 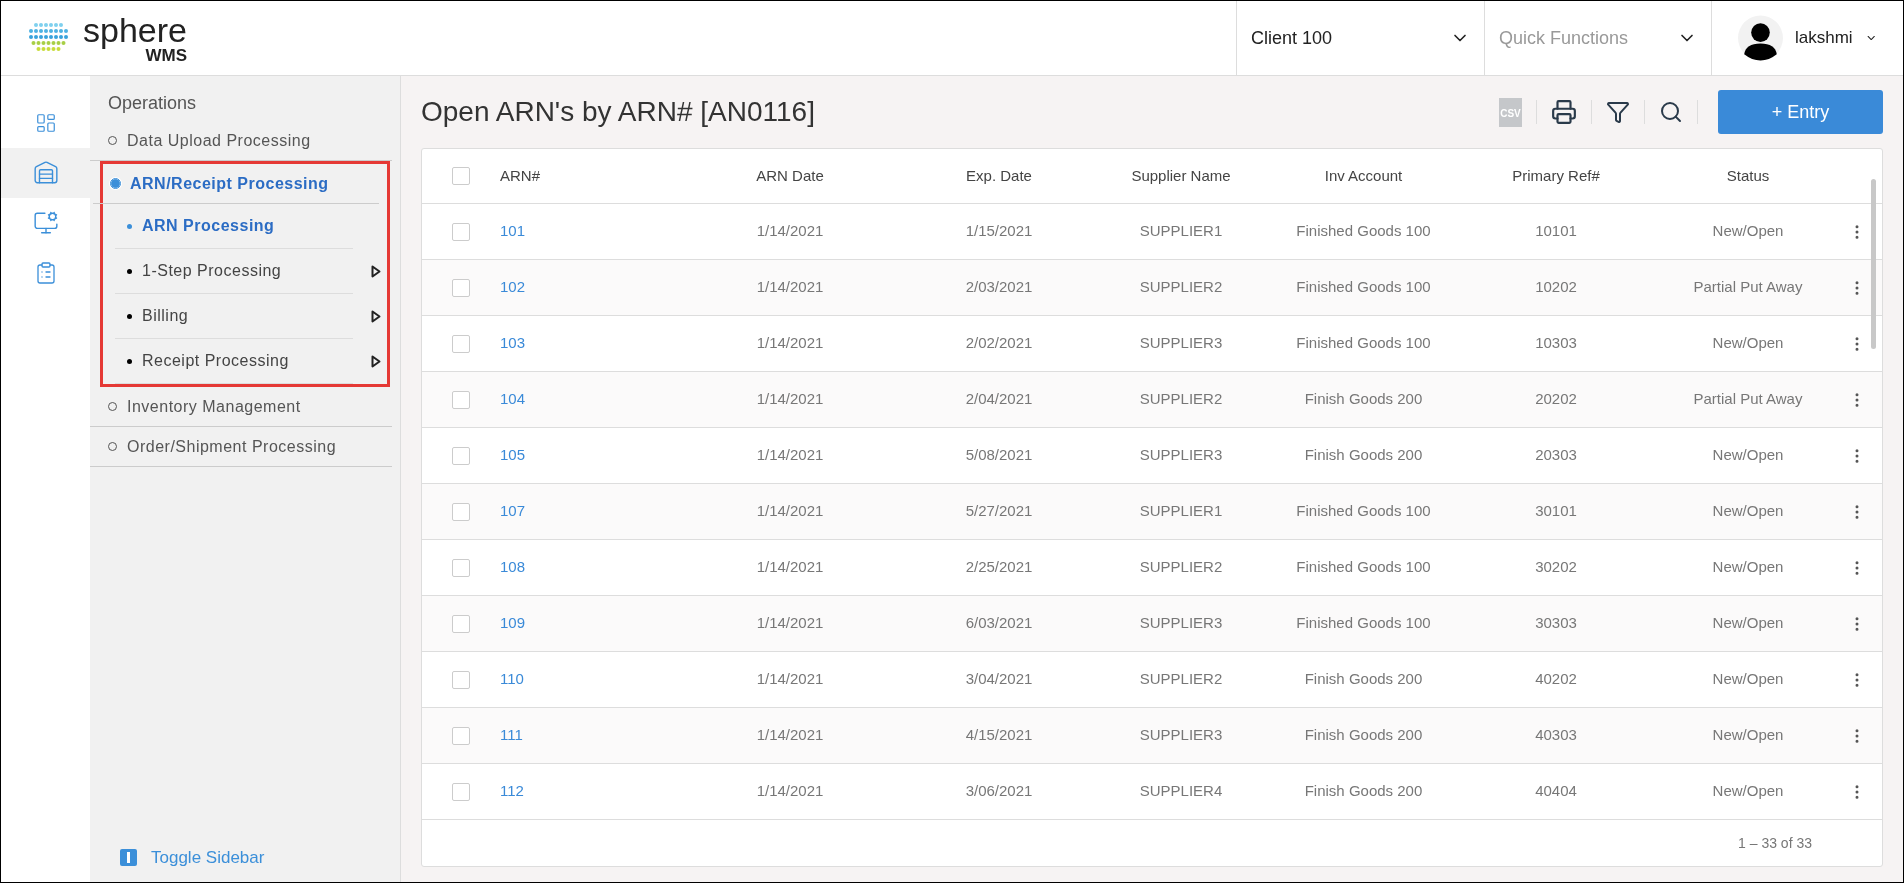 I want to click on arn-link: 101, so click(x=588, y=231).